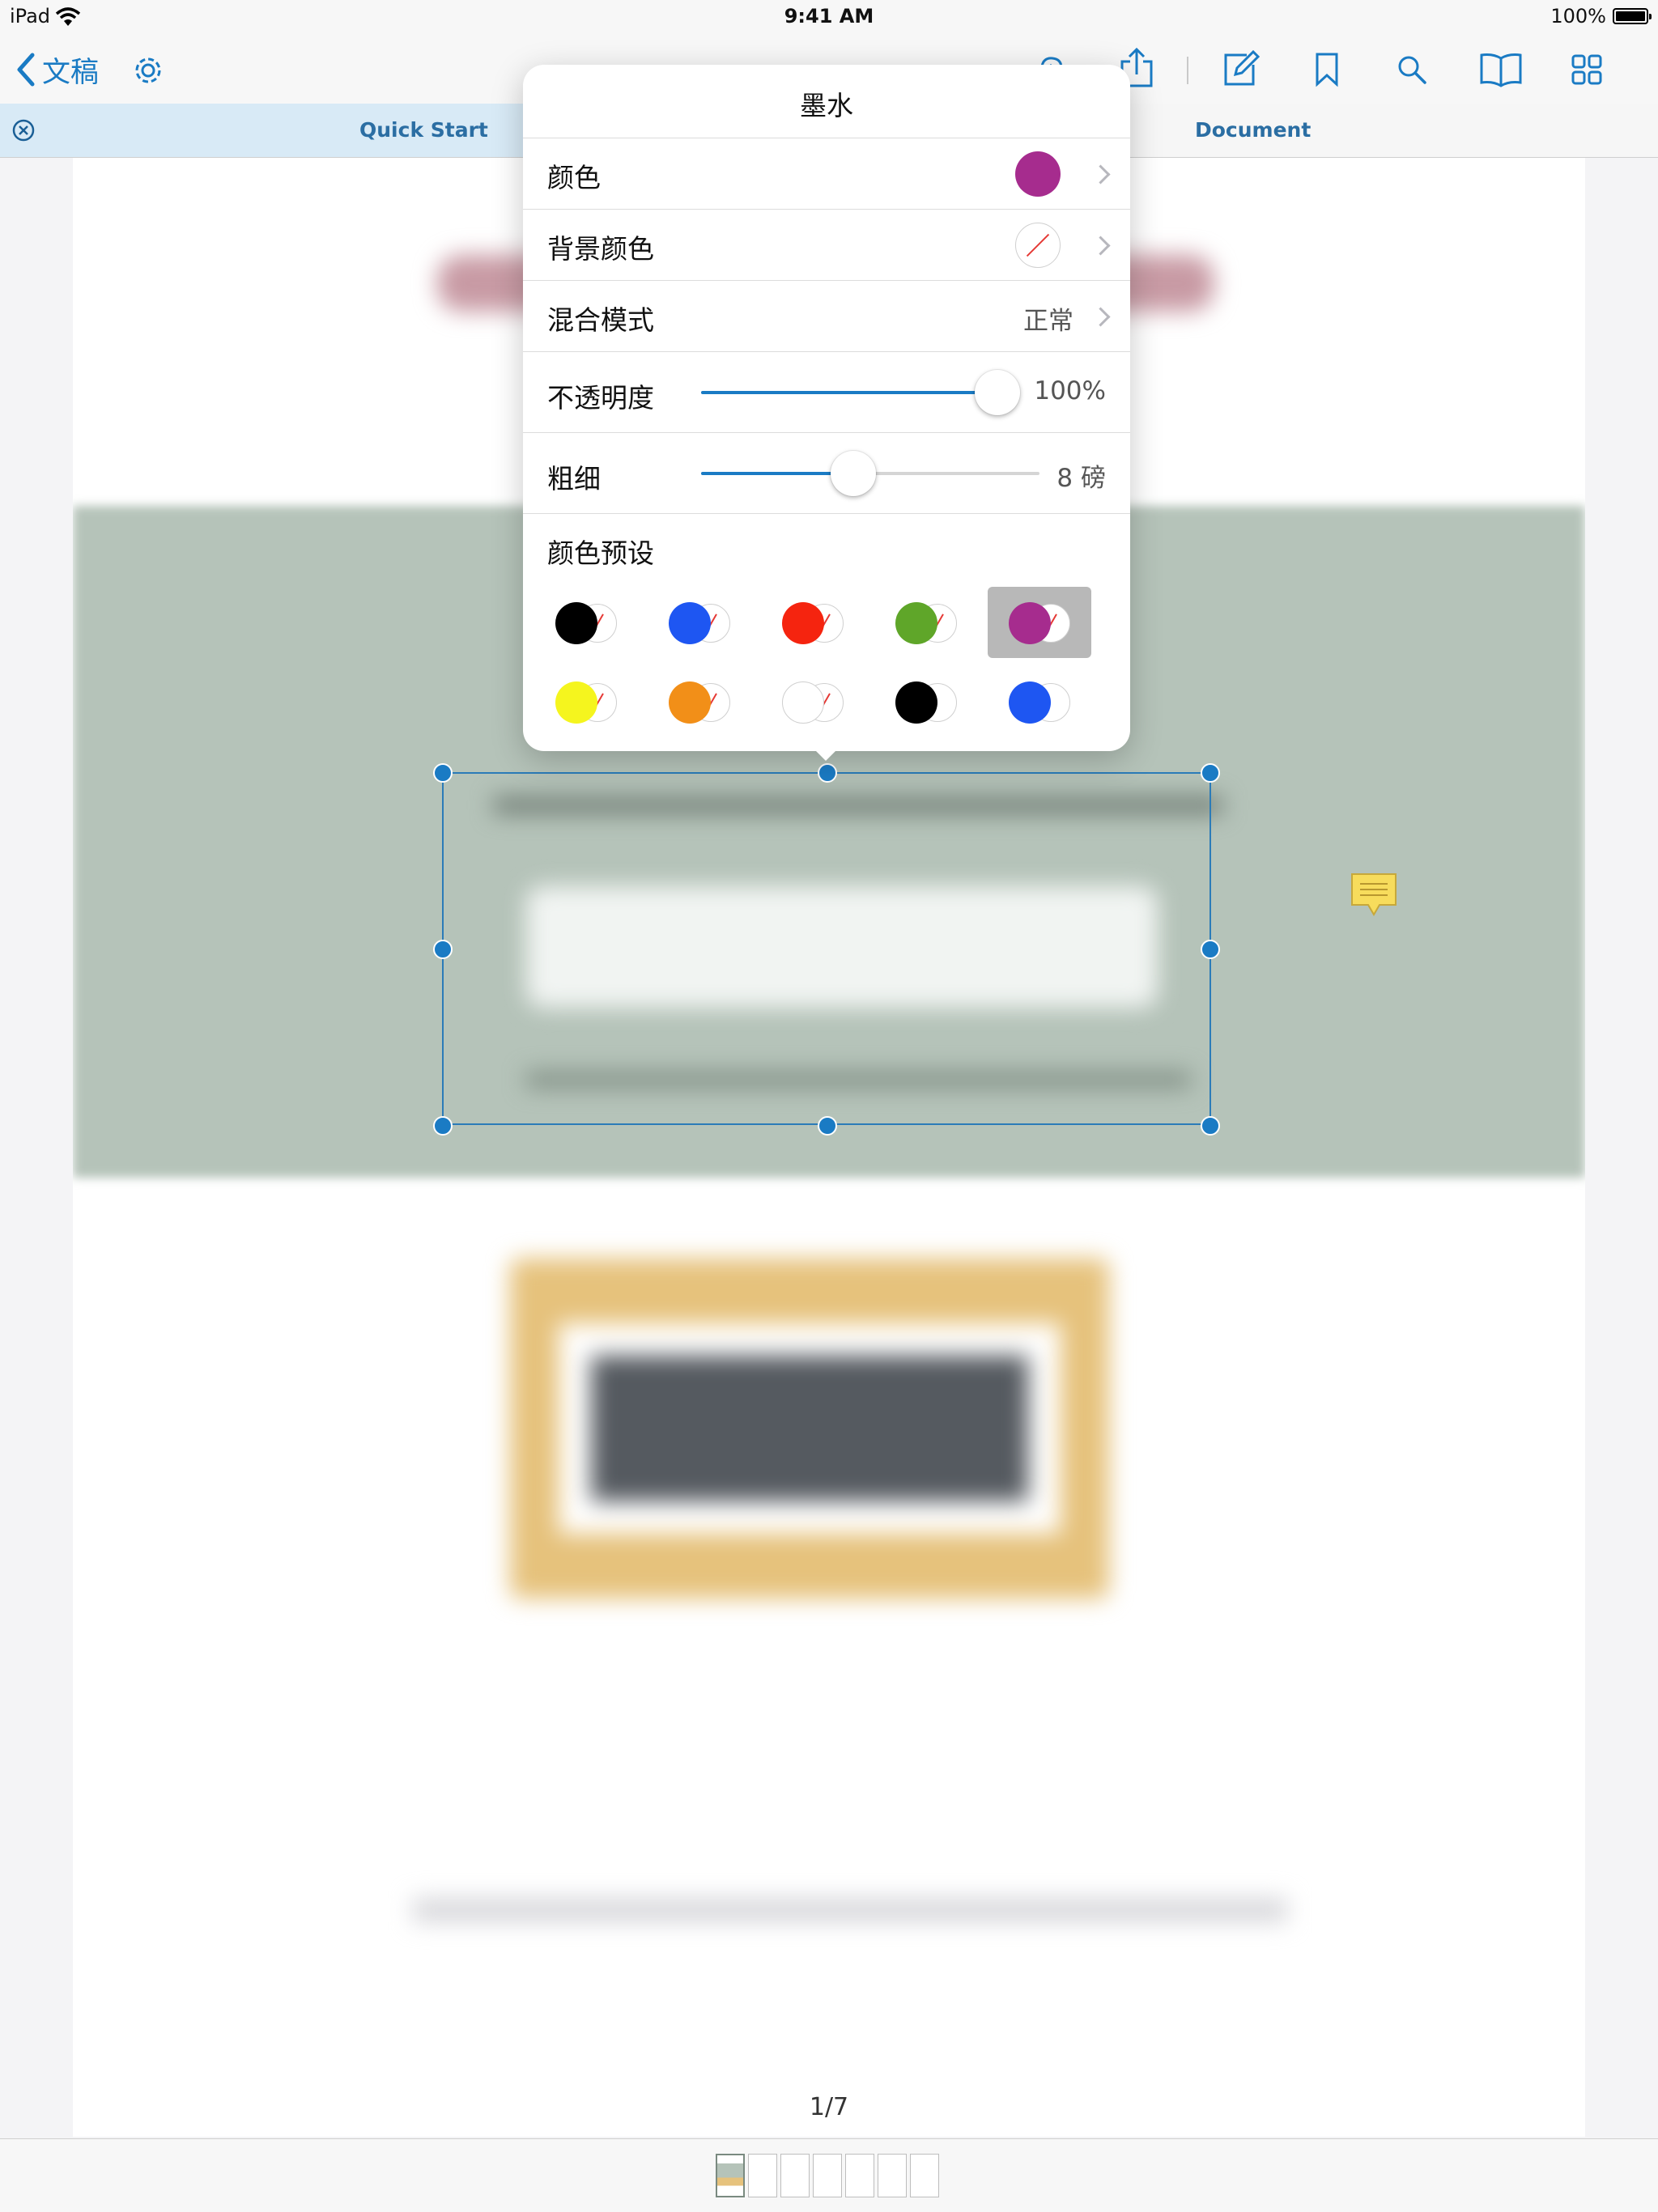  What do you see at coordinates (849, 392) in the screenshot?
I see `opacity-slider-fill` at bounding box center [849, 392].